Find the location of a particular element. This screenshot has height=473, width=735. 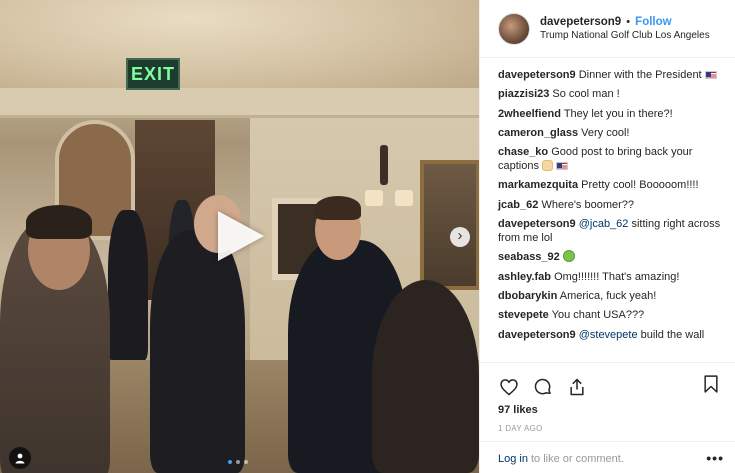

login-link: Log in is located at coordinates (513, 459).